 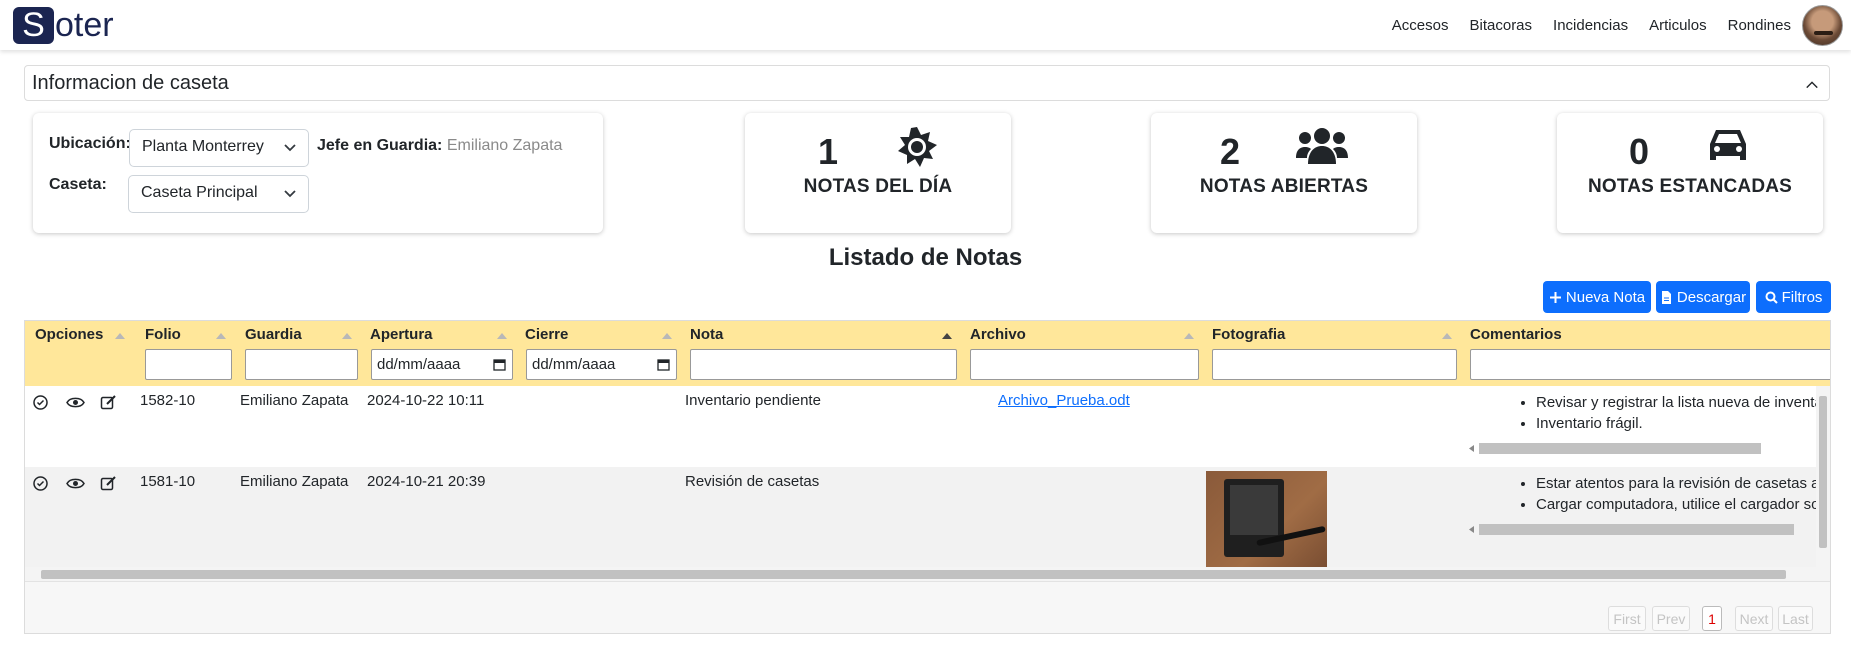 I want to click on users-icon, so click(x=1322, y=146).